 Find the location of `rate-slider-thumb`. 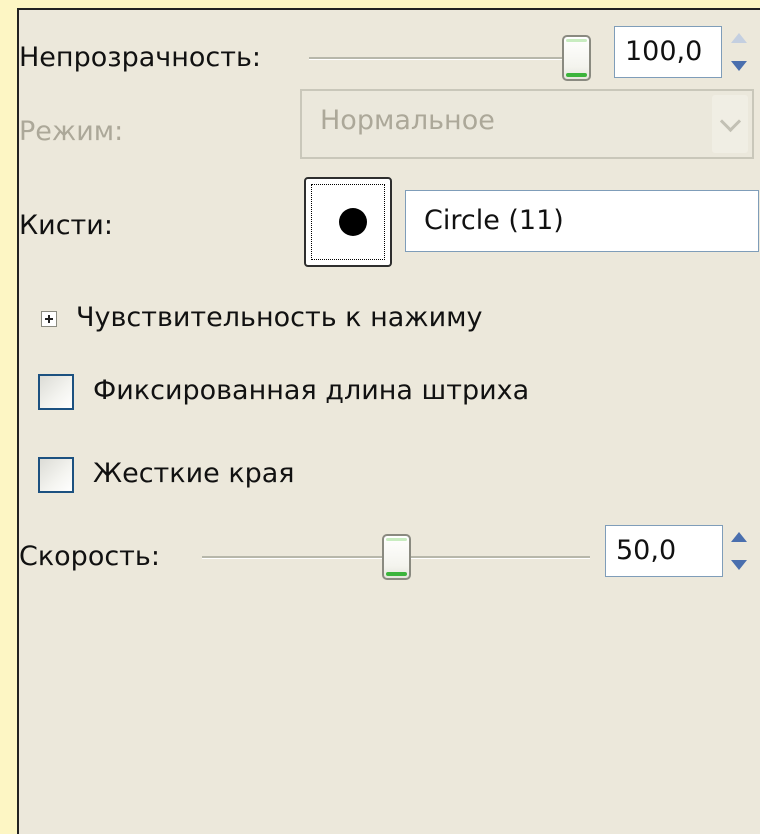

rate-slider-thumb is located at coordinates (396, 557).